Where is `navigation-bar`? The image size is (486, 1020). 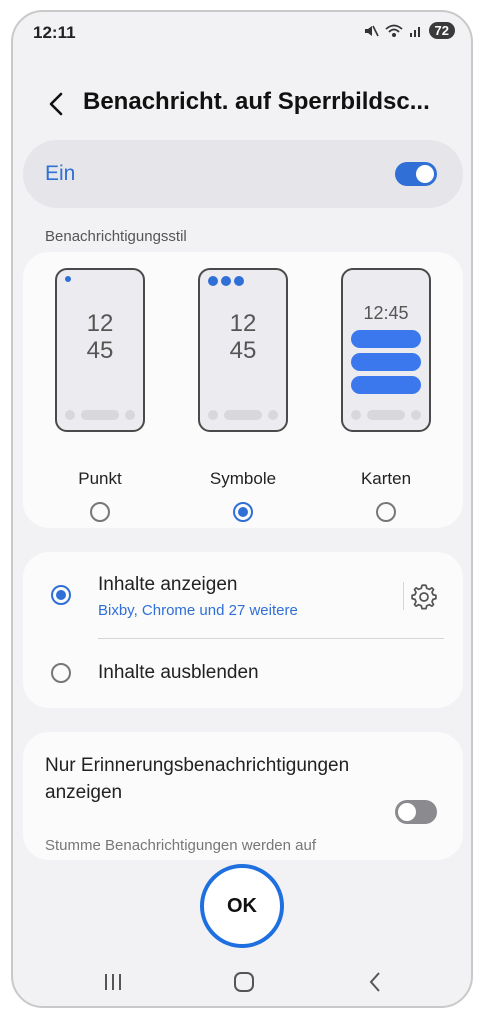
navigation-bar is located at coordinates (242, 982).